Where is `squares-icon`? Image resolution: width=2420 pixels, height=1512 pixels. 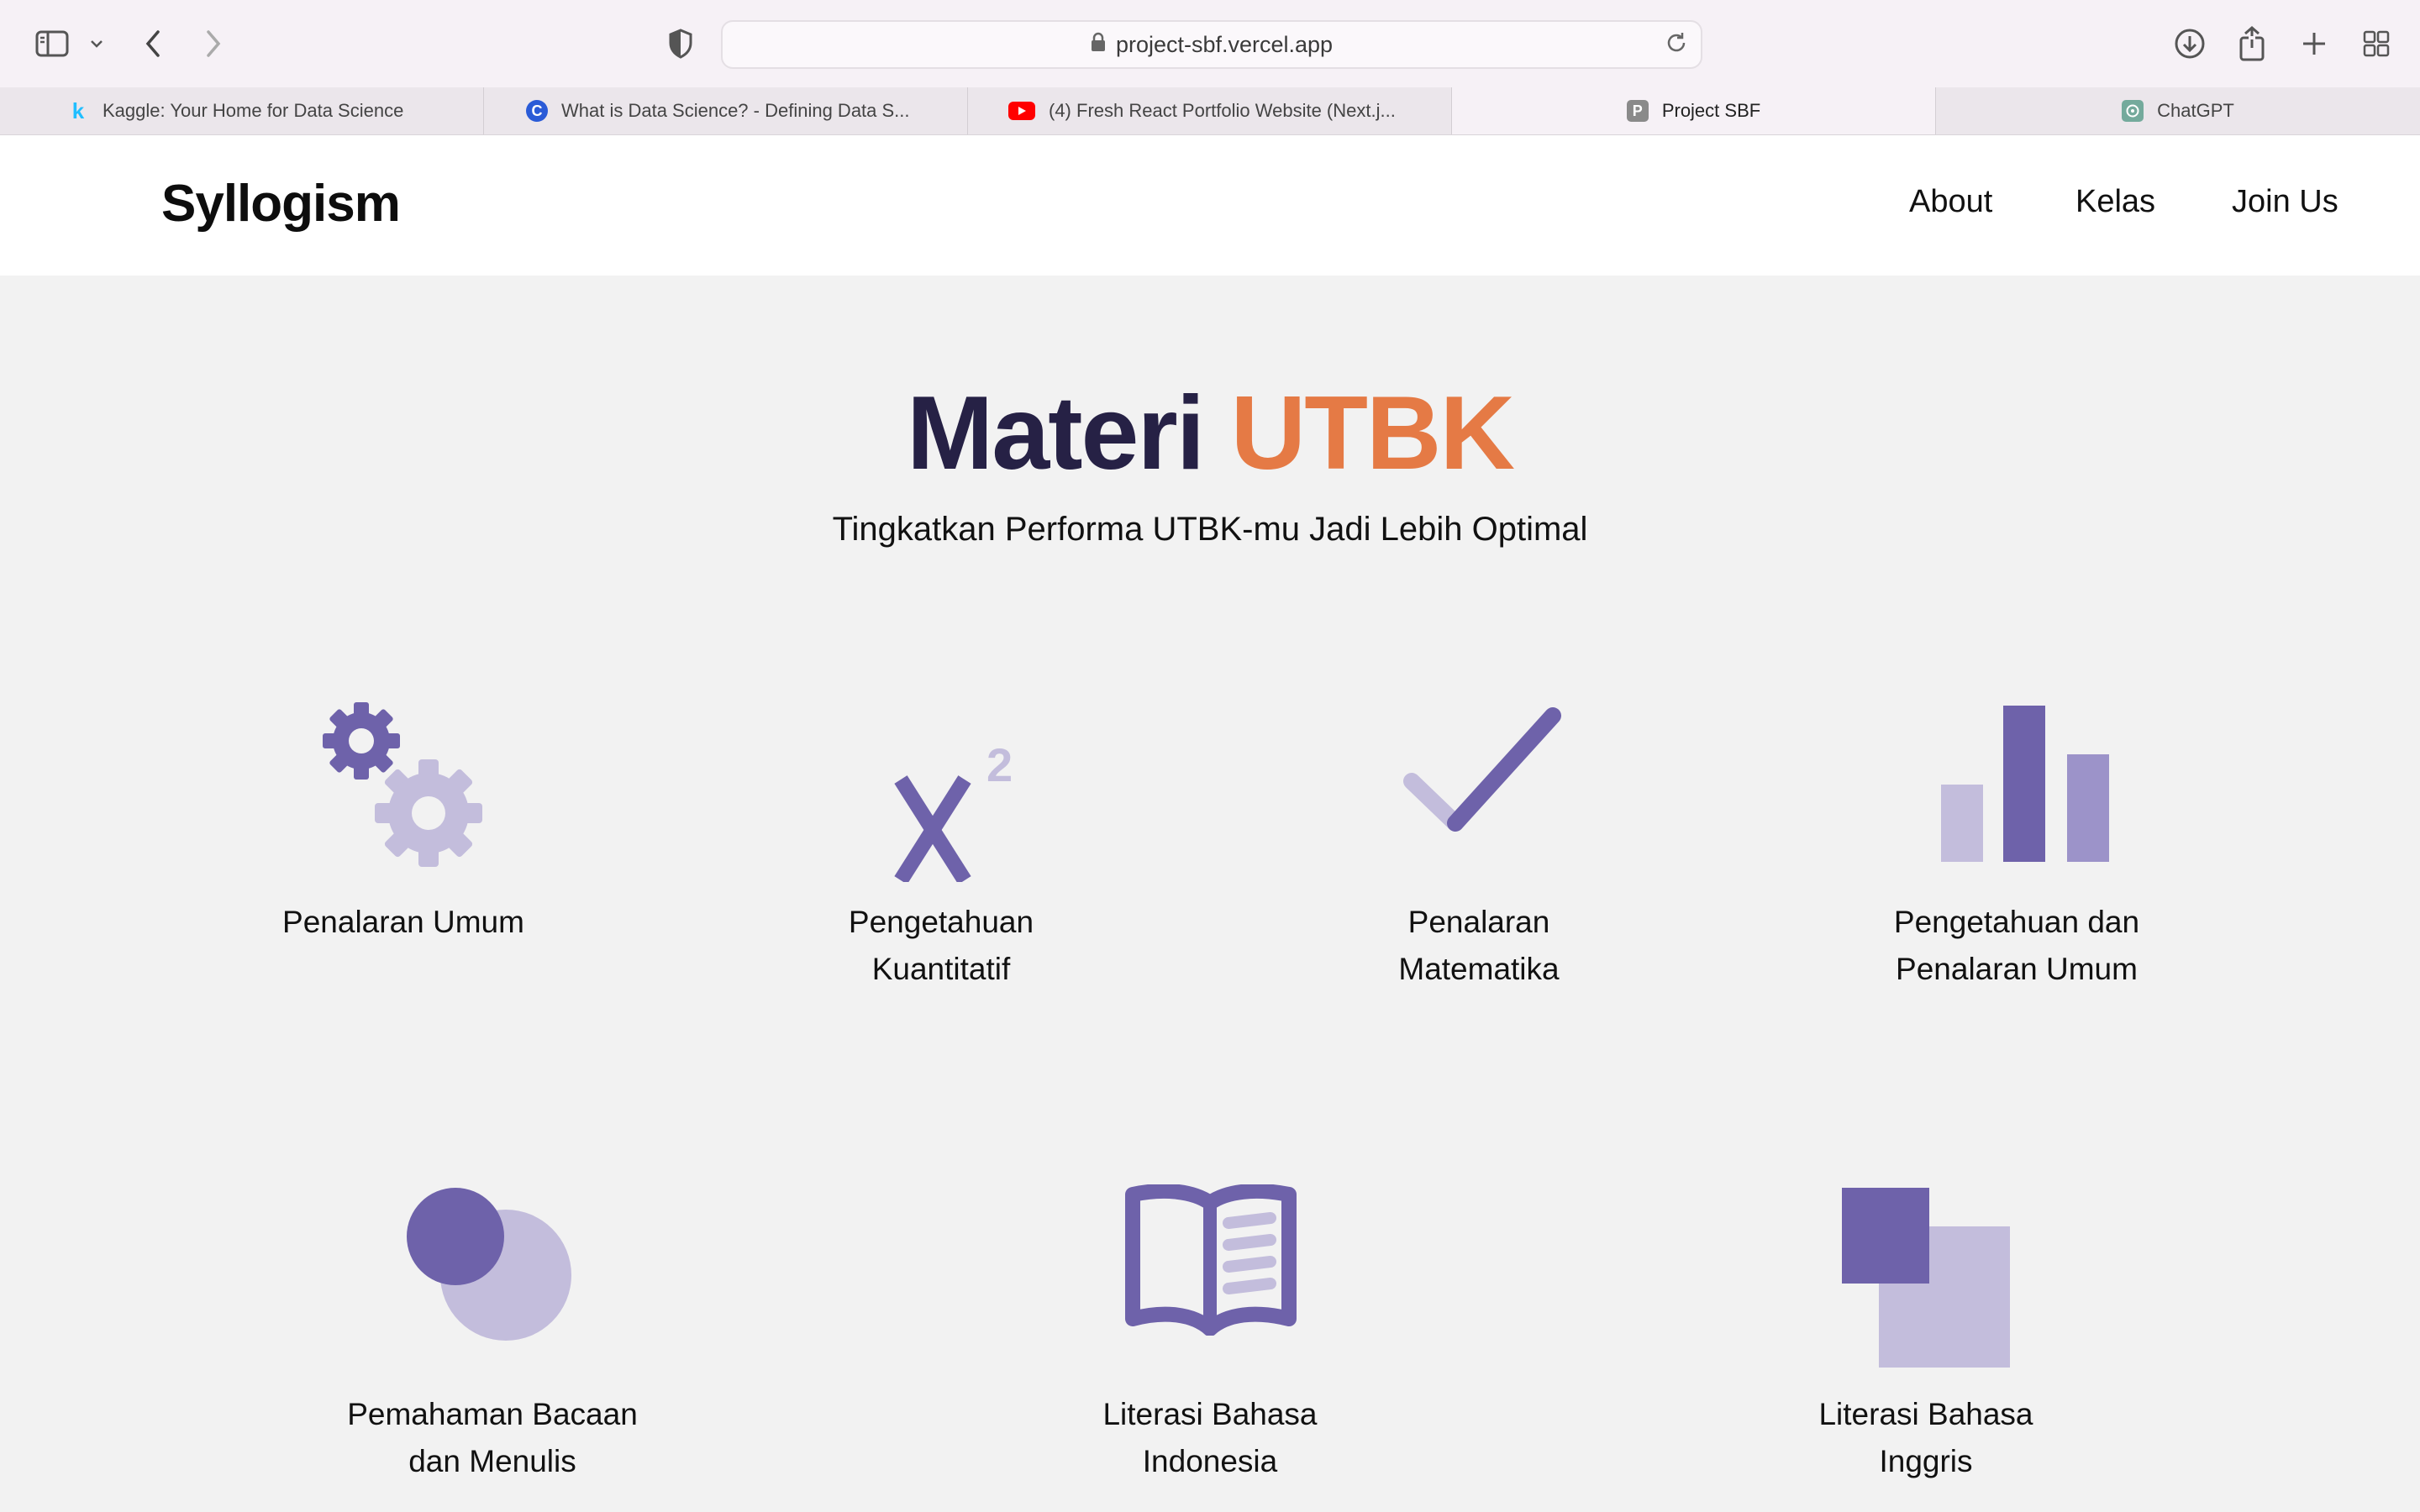
squares-icon is located at coordinates (1930, 1282).